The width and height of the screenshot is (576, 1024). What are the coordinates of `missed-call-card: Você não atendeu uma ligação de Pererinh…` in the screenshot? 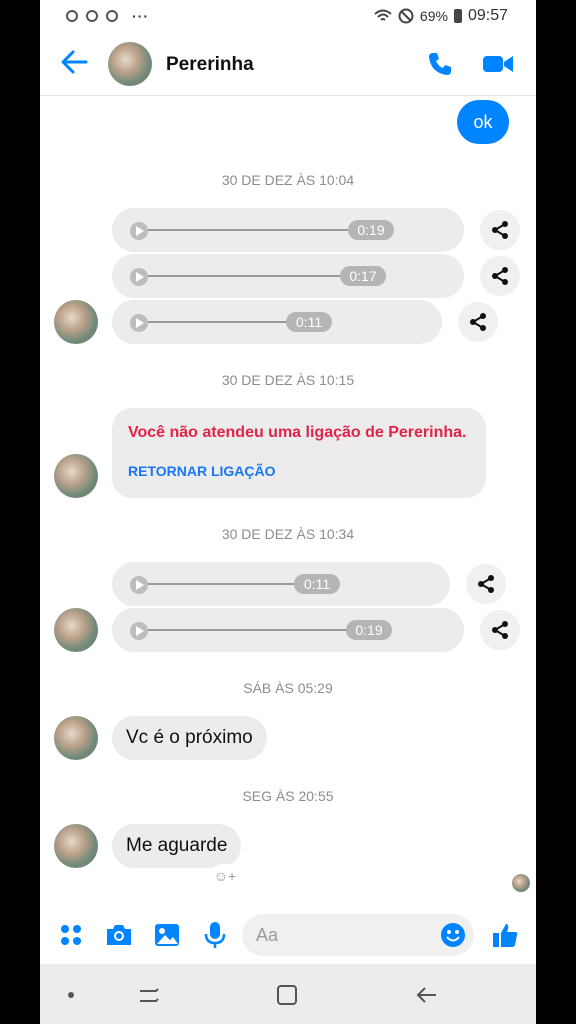 It's located at (299, 453).